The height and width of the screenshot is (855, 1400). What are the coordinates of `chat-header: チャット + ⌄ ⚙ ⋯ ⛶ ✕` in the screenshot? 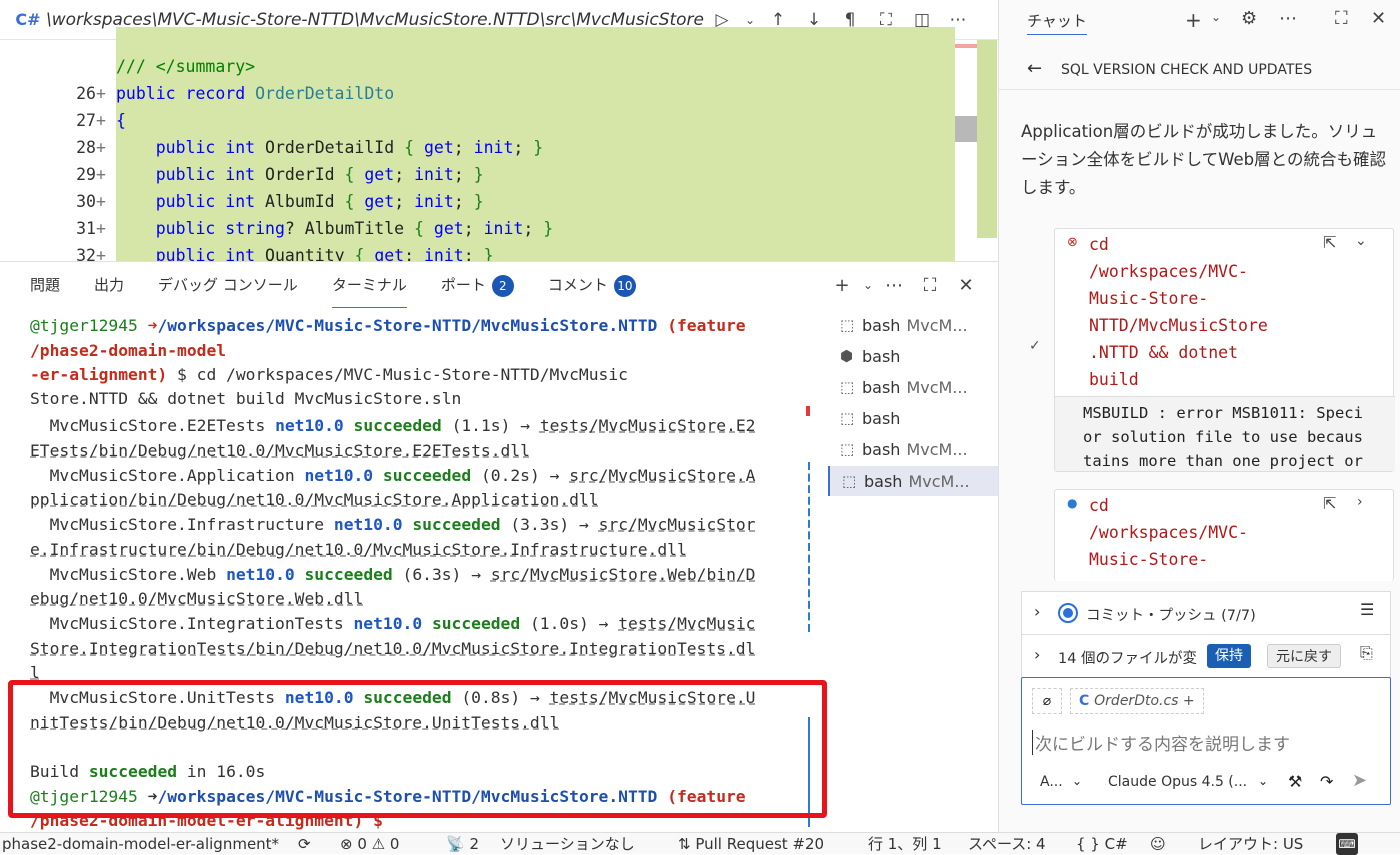 It's located at (1199, 20).